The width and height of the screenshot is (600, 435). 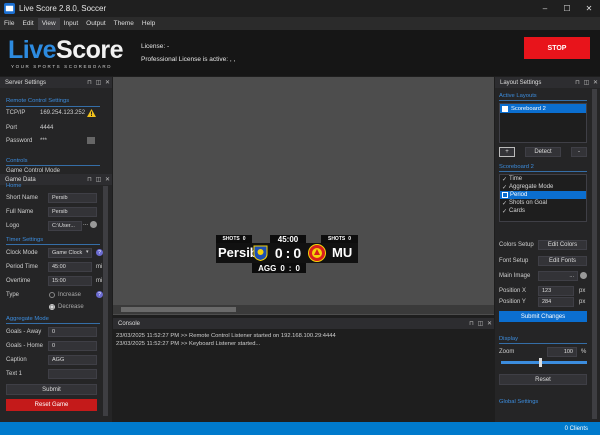 What do you see at coordinates (87, 252) in the screenshot?
I see `chevron-down-icon: ▾` at bounding box center [87, 252].